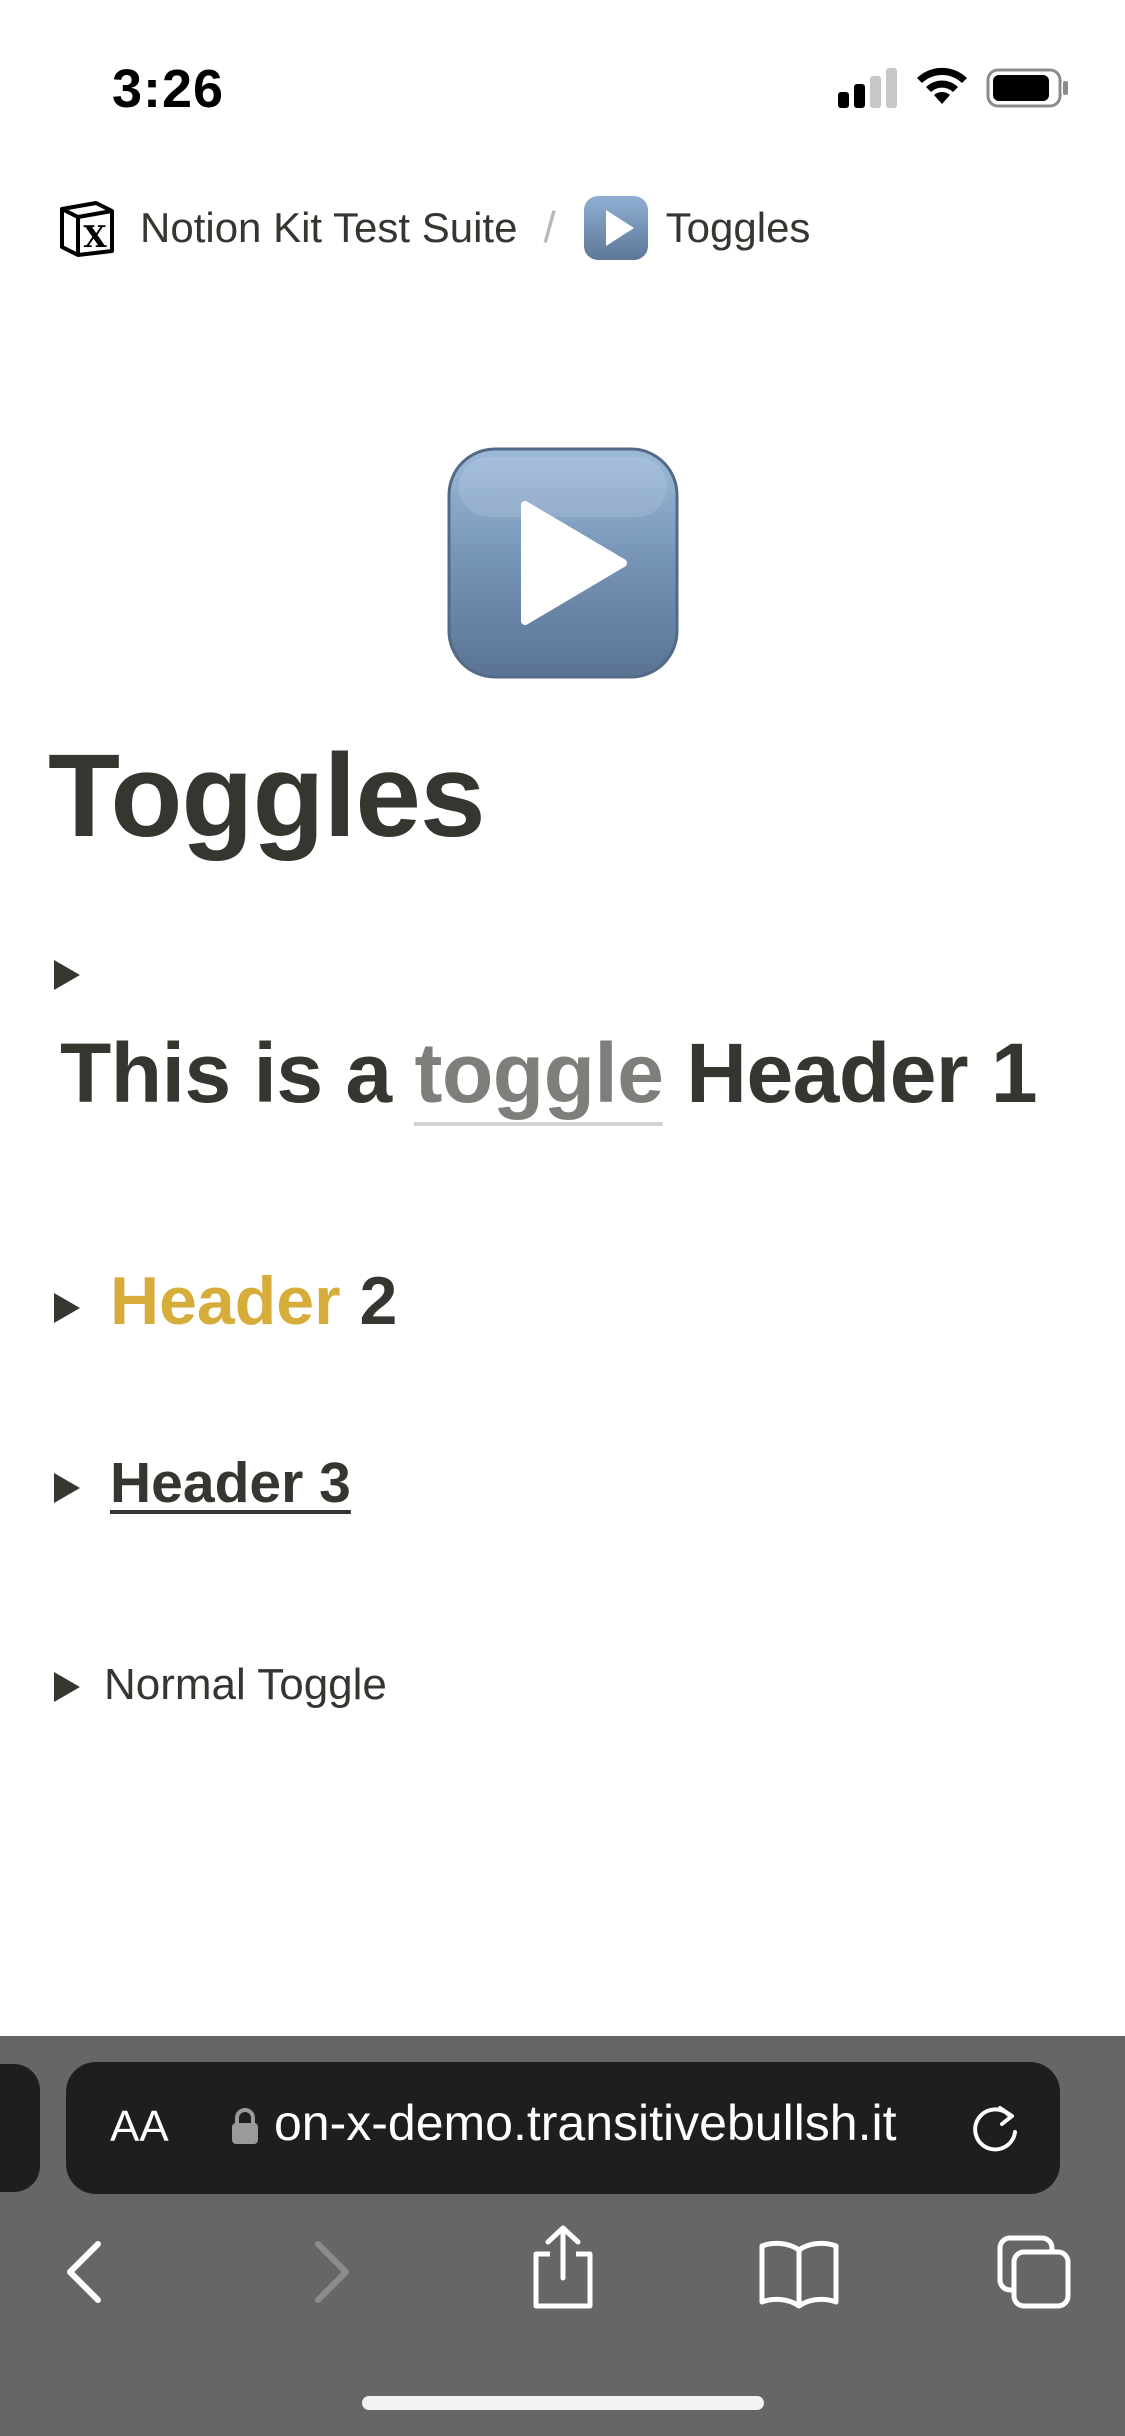 This screenshot has width=1125, height=2436. Describe the element at coordinates (86, 2272) in the screenshot. I see `back-icon` at that location.